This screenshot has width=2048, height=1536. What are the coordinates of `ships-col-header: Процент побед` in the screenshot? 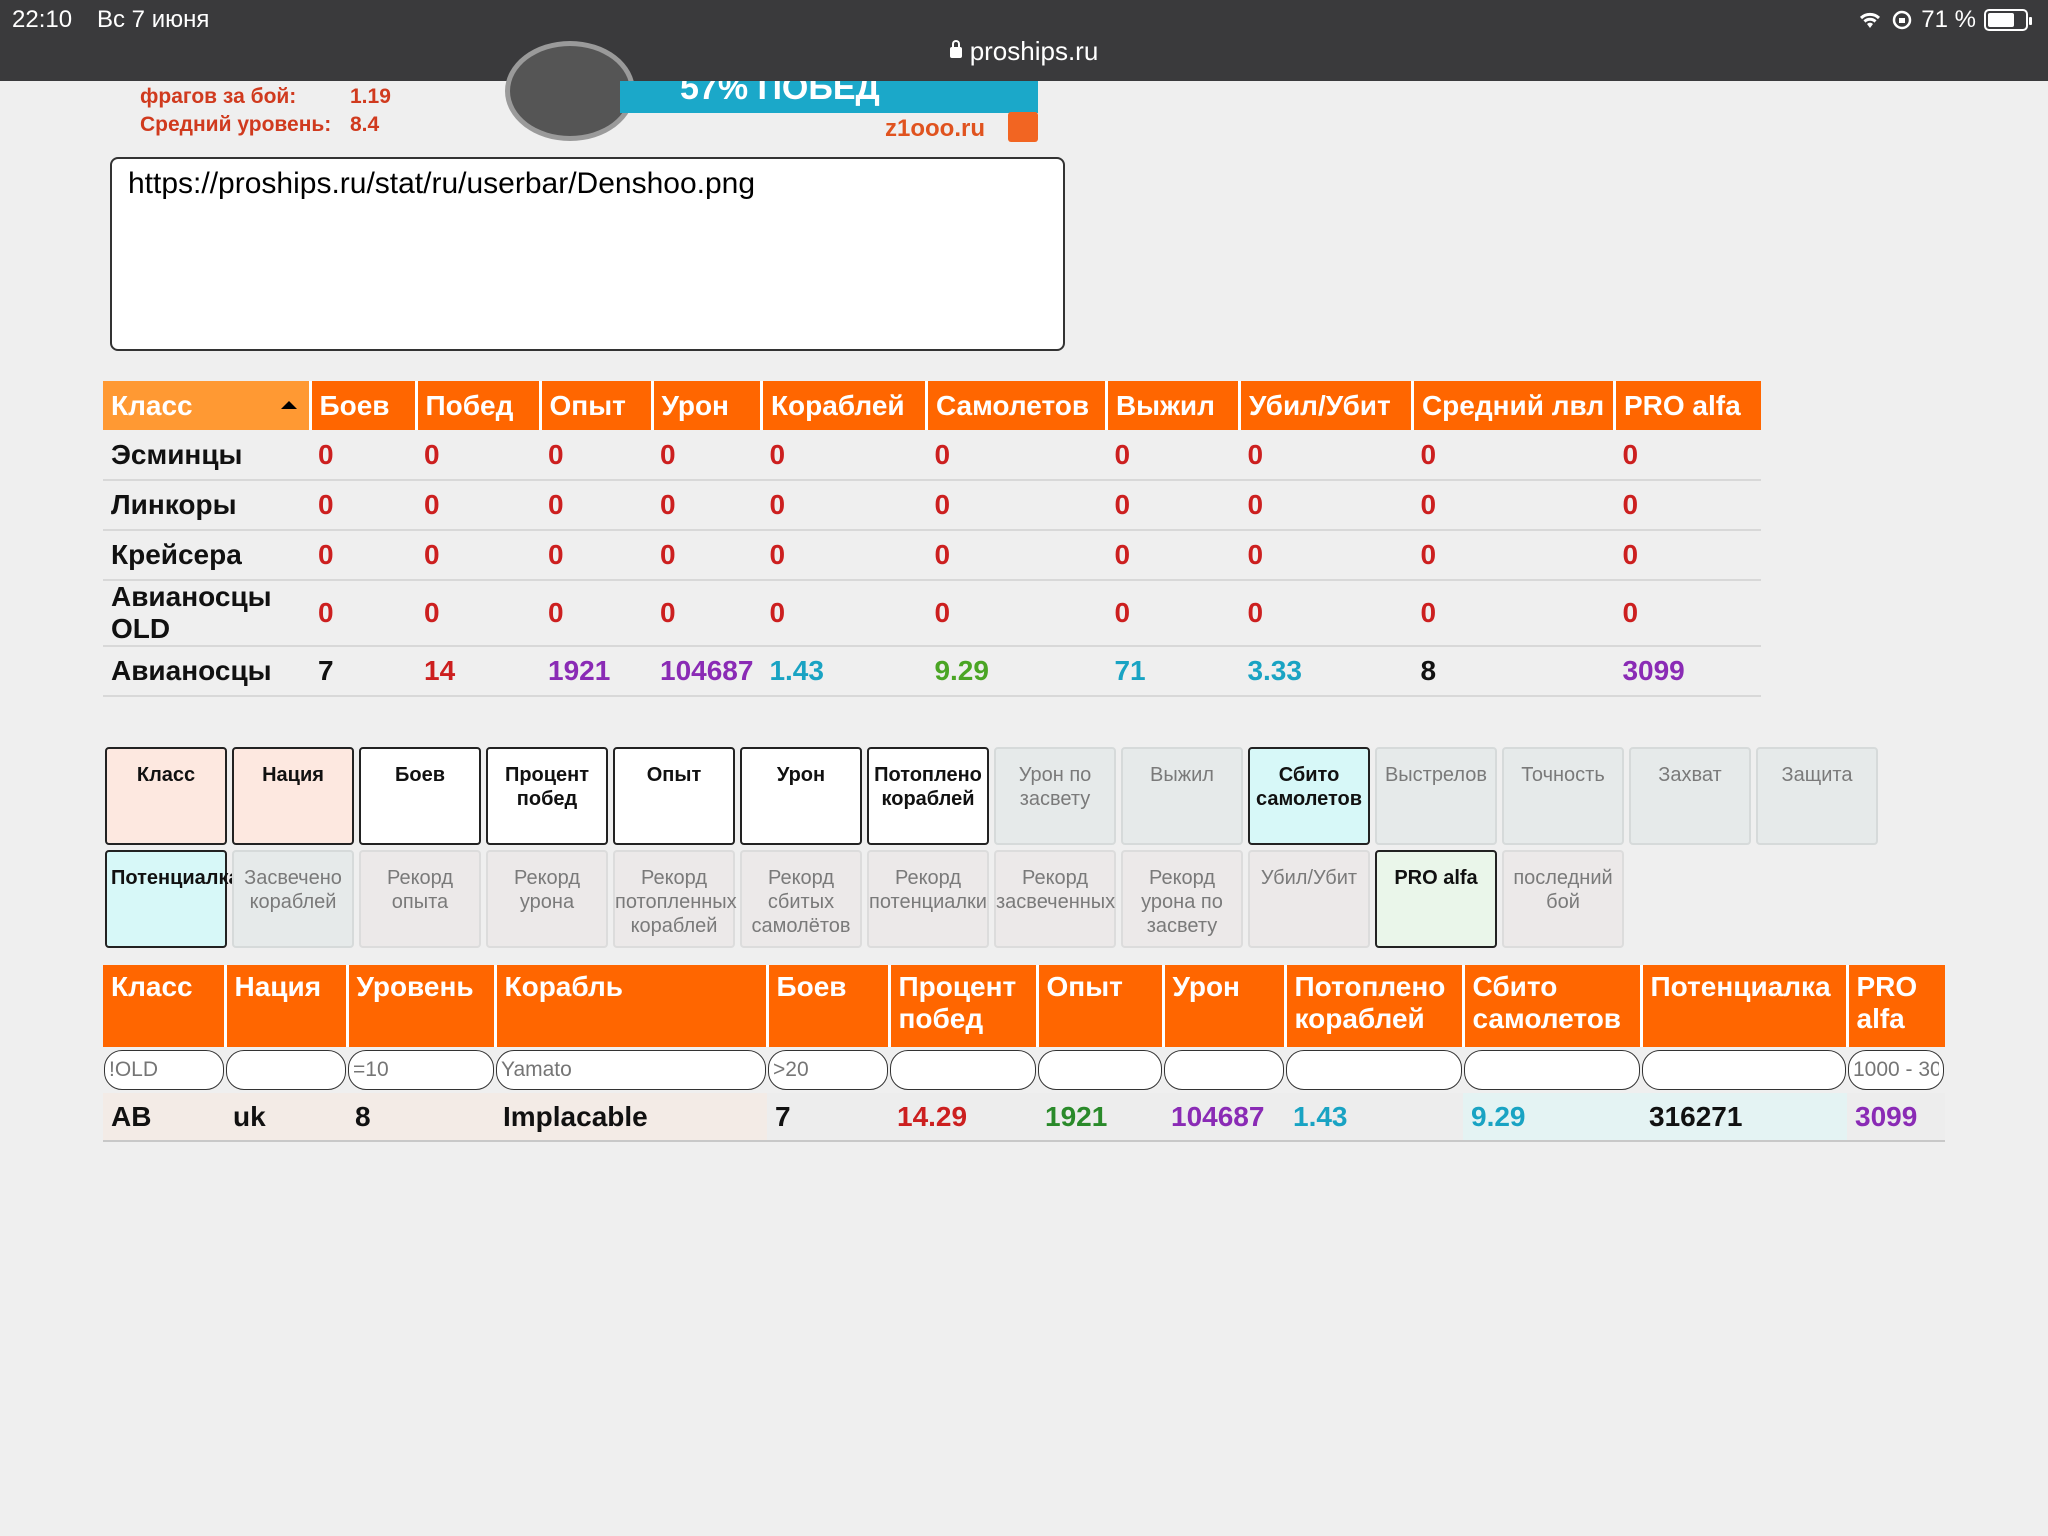 It's located at (964, 1006).